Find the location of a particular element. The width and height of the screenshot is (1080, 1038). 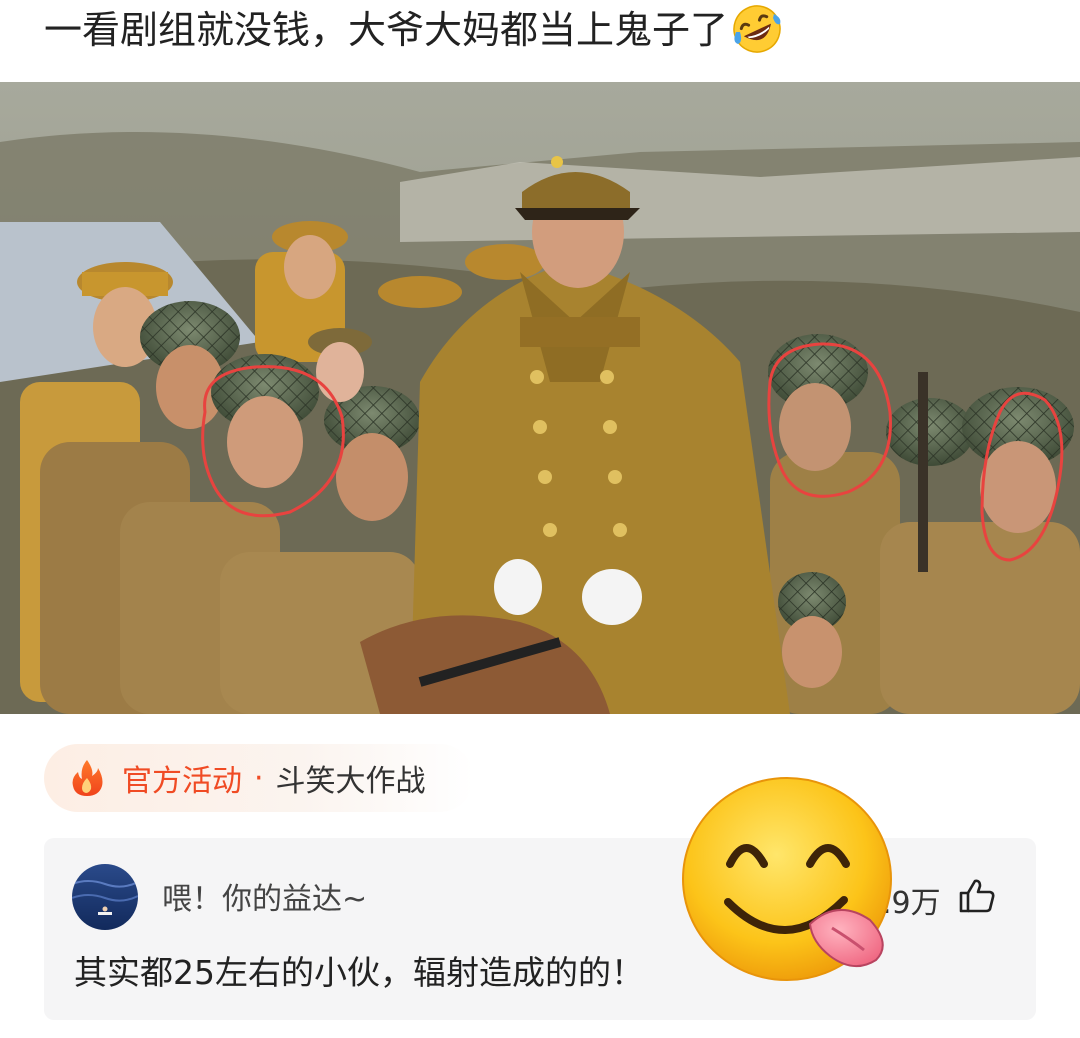

avatar-image is located at coordinates (105, 897).